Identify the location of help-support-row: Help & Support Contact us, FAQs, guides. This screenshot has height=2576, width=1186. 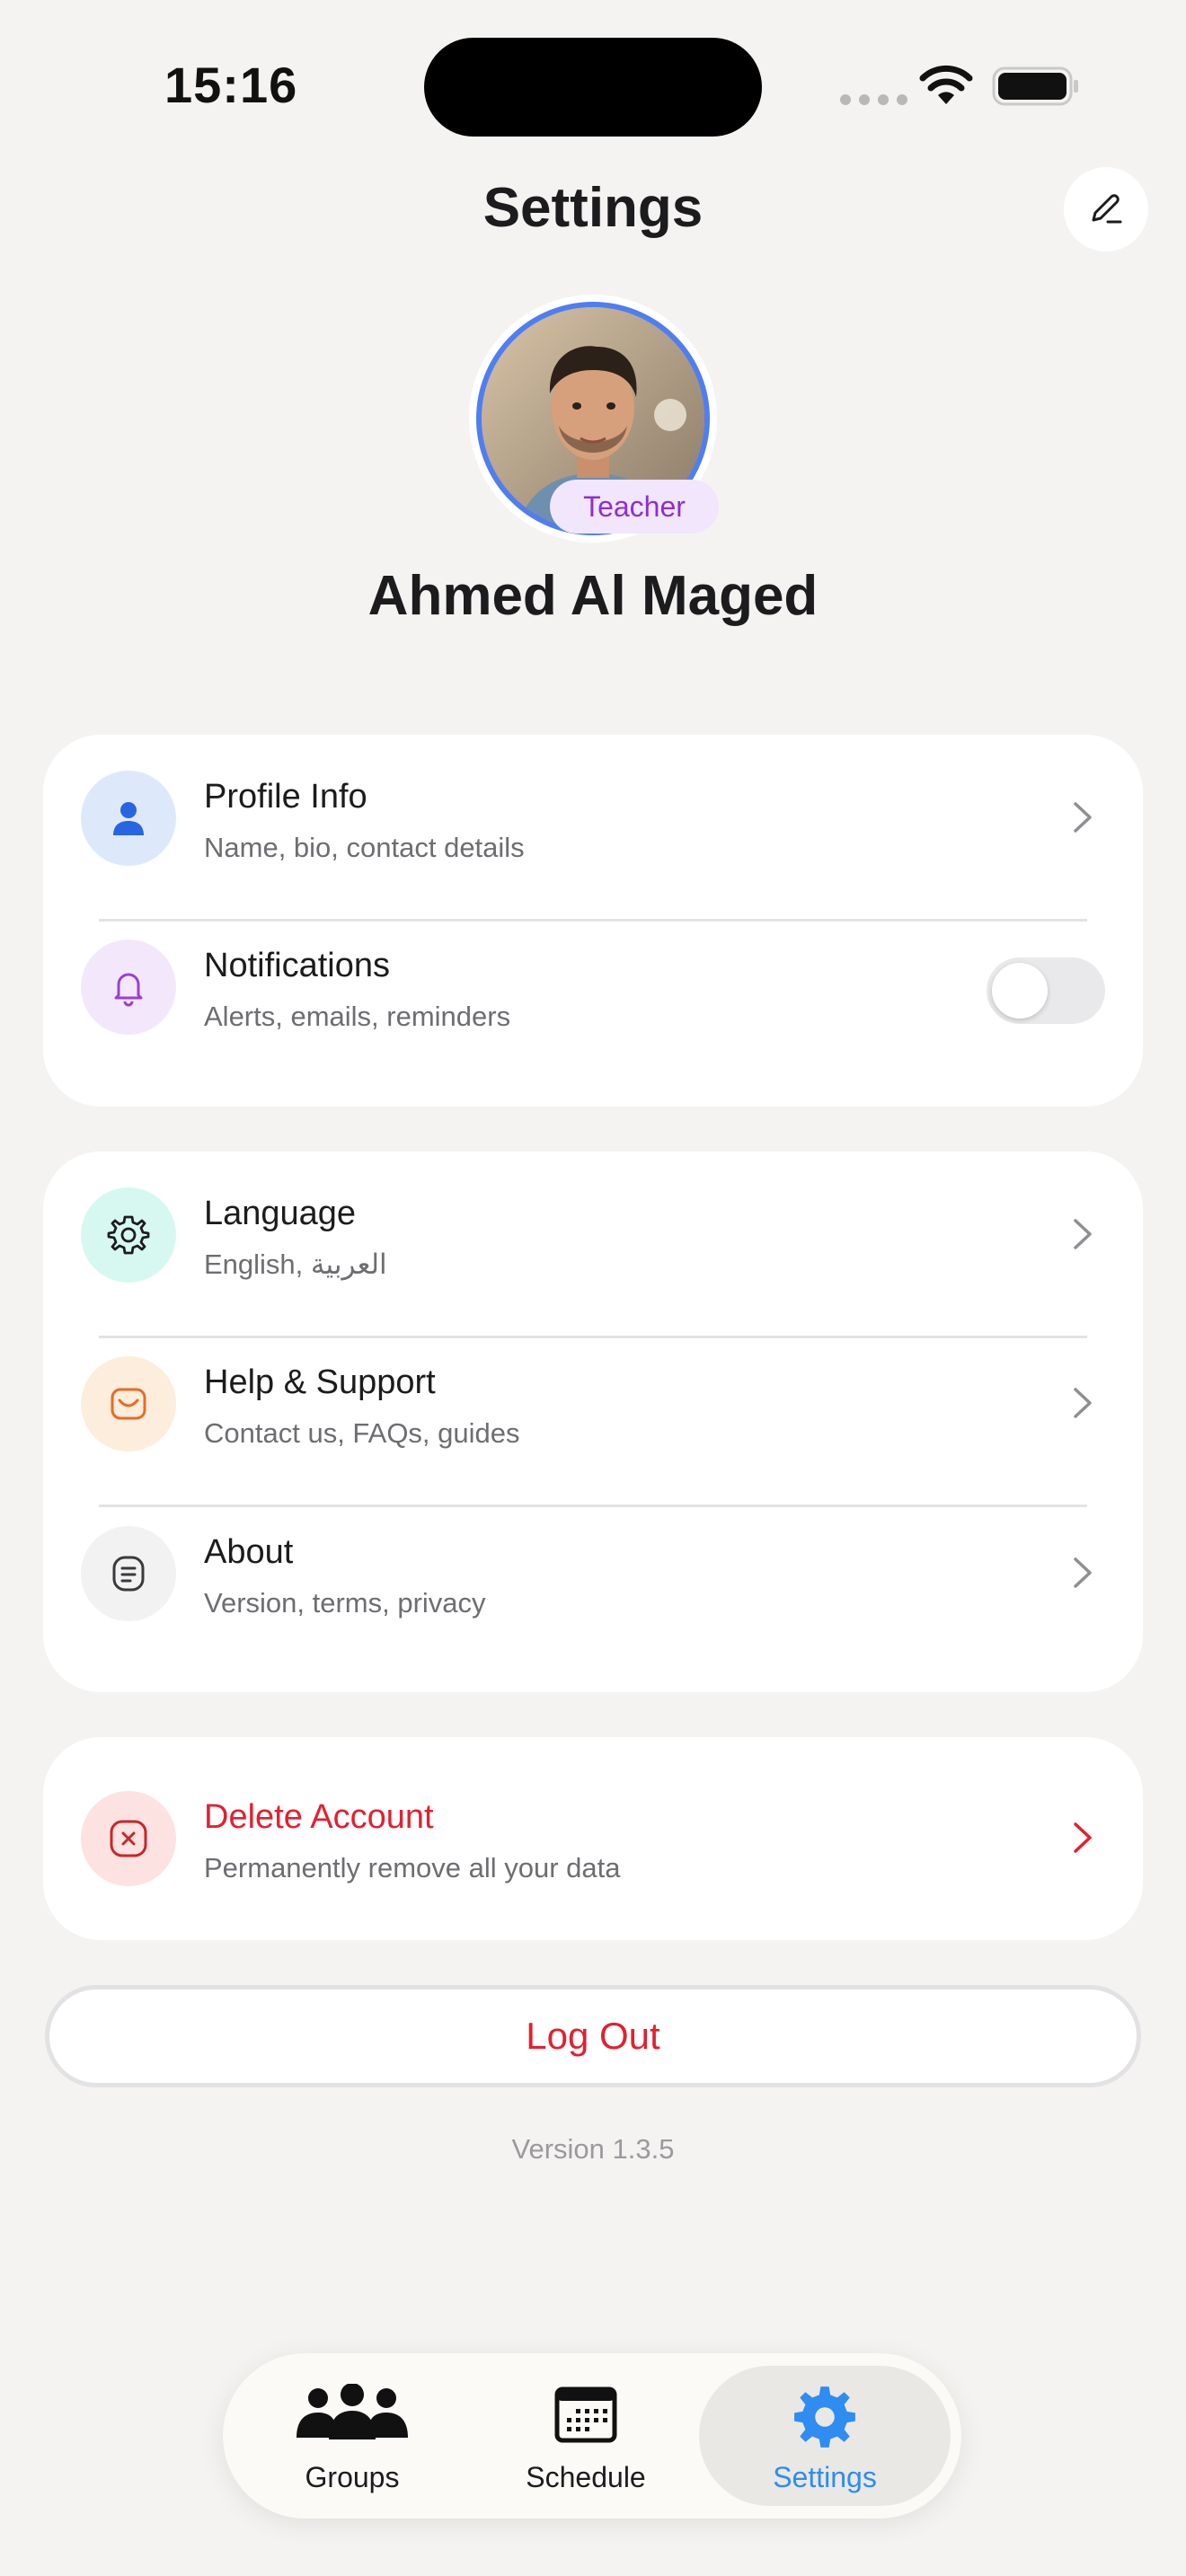
(593, 1403).